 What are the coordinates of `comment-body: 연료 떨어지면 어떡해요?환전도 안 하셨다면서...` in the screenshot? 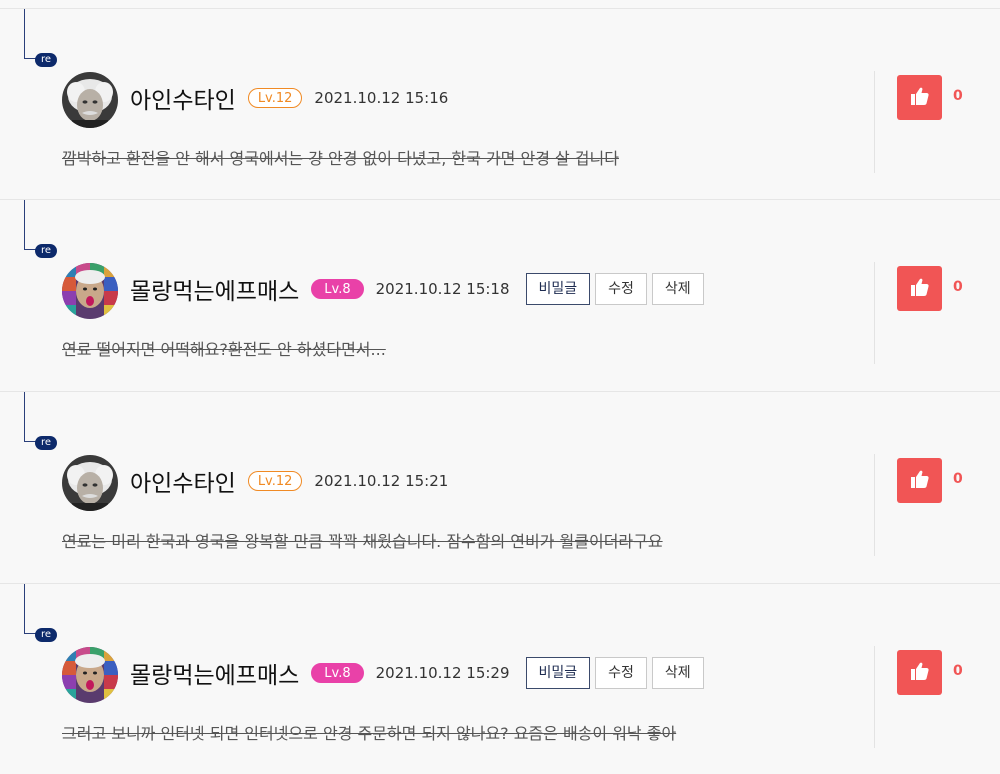 It's located at (224, 349).